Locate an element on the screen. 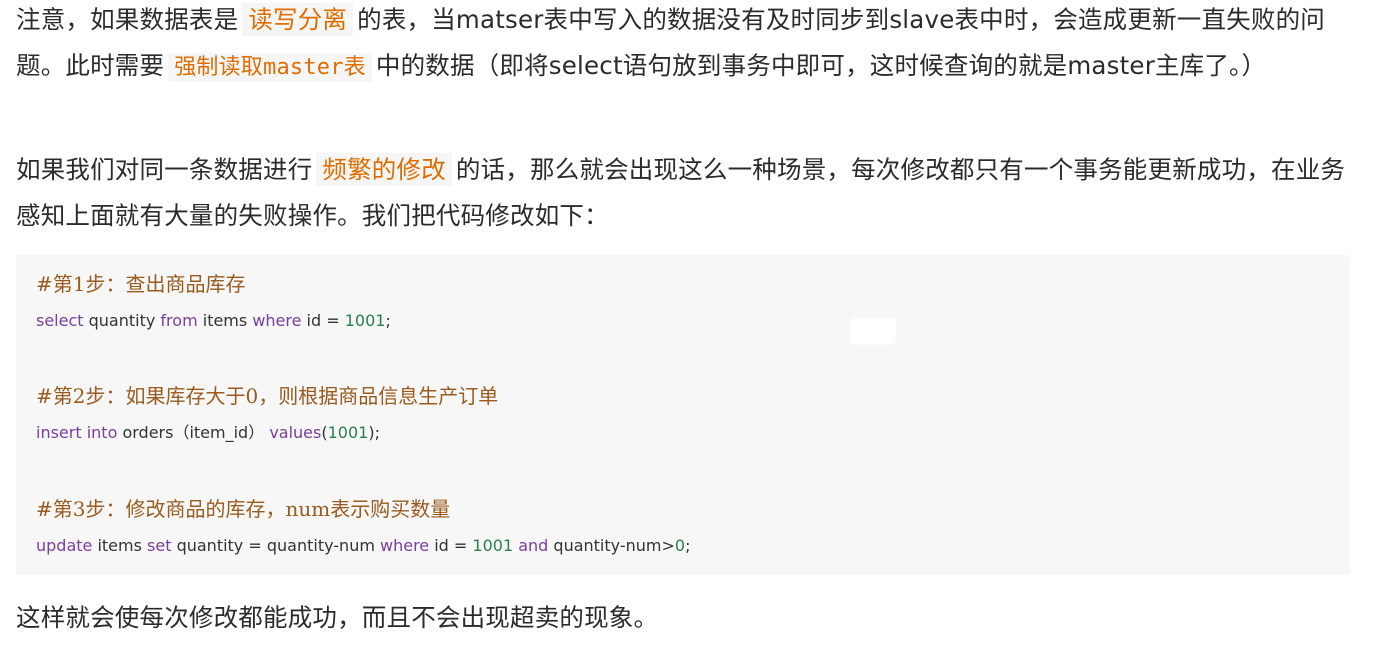 The height and width of the screenshot is (651, 1399). code-comment-step3: #第3步：修改商品的库存，num表示购买数量 is located at coordinates (243, 509).